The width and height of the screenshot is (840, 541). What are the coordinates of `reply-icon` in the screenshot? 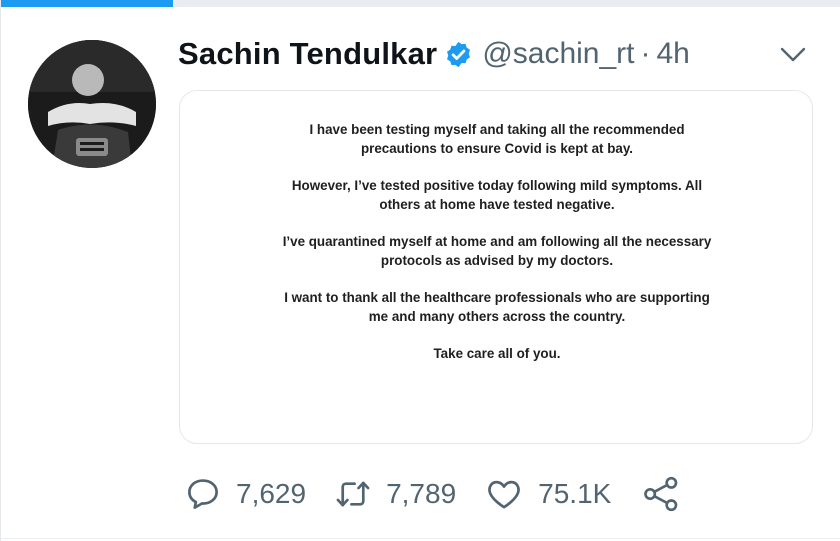 It's located at (203, 494).